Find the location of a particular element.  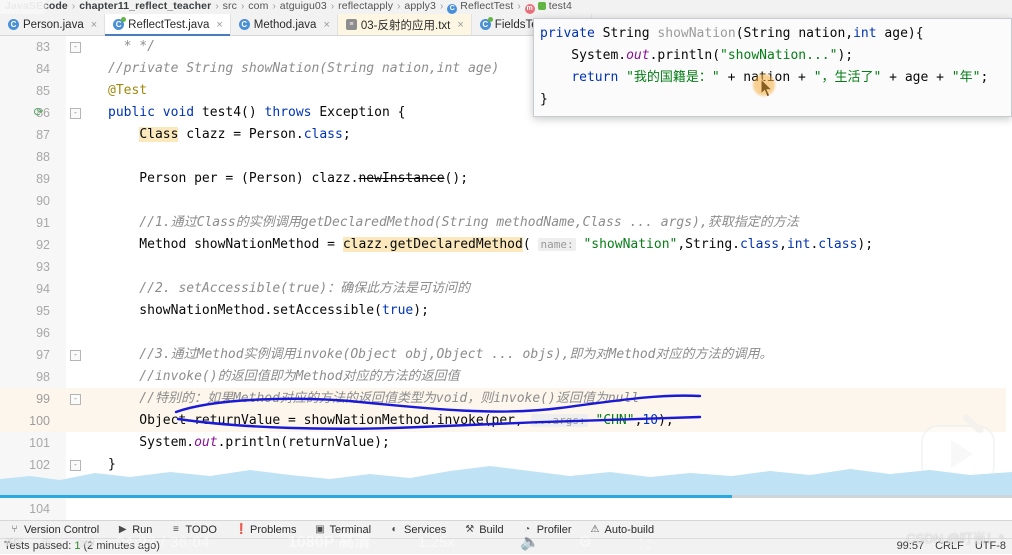

problems-icon: ❗ is located at coordinates (241, 529).